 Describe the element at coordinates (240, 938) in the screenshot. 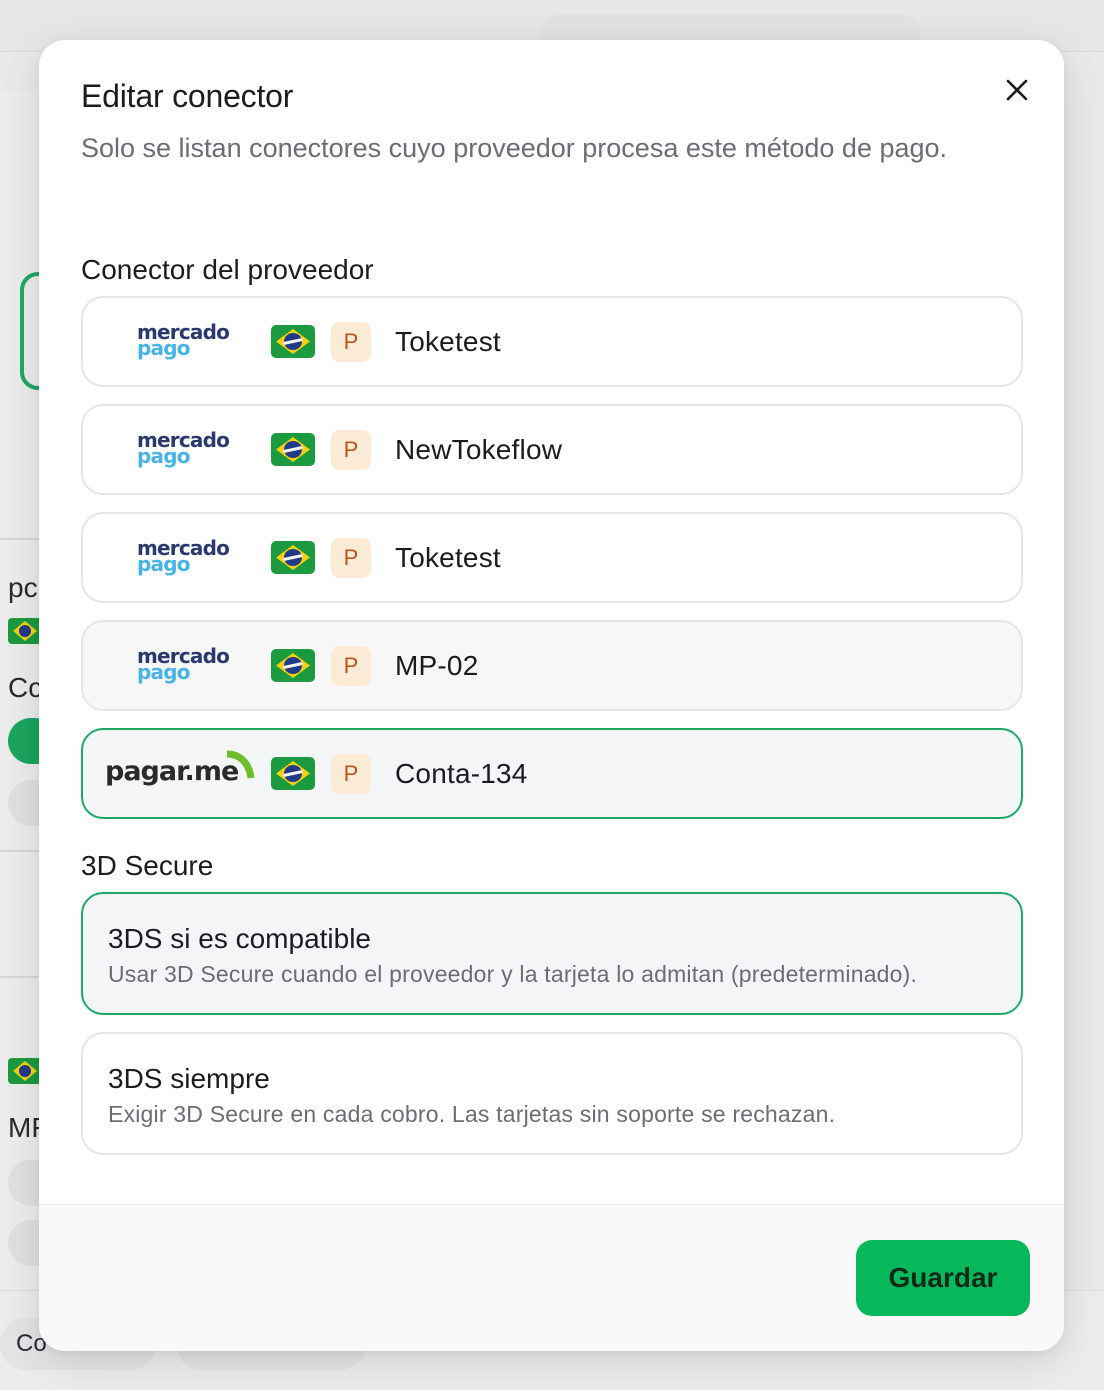

I see `option-title: 3DS si es compatible` at that location.